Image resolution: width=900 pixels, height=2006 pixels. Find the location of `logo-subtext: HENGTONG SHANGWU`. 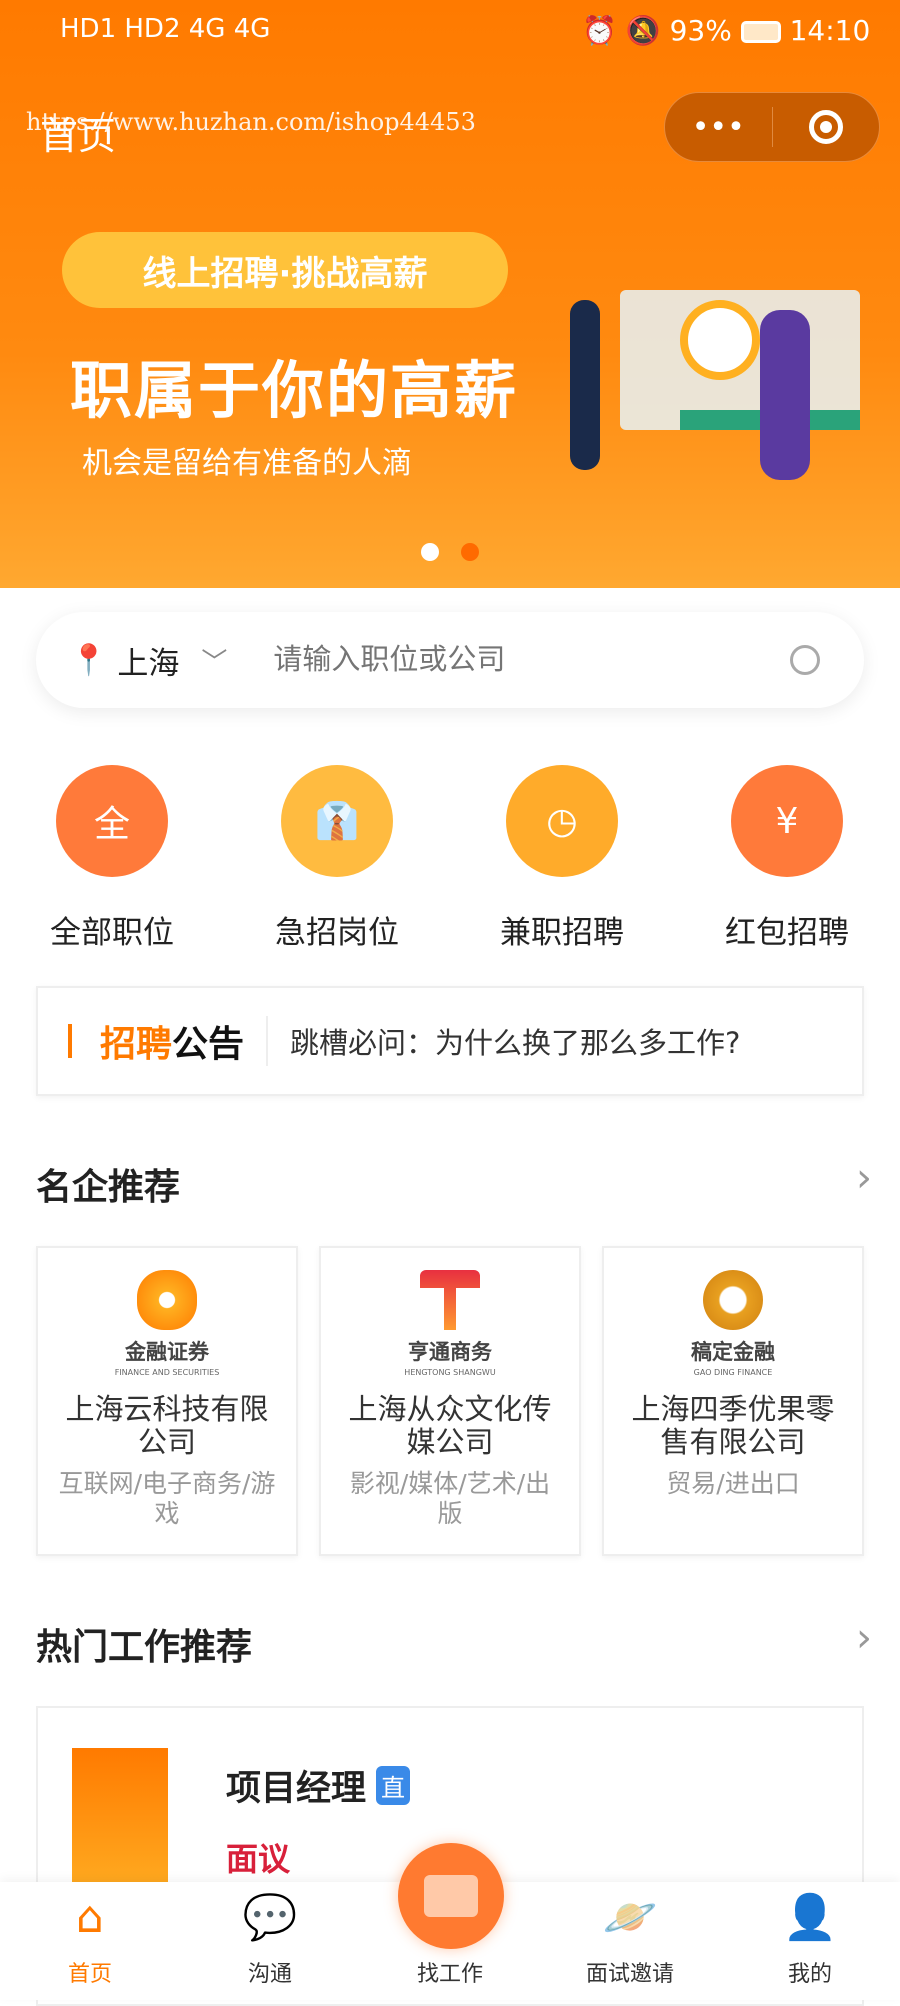

logo-subtext: HENGTONG SHANGWU is located at coordinates (450, 1372).